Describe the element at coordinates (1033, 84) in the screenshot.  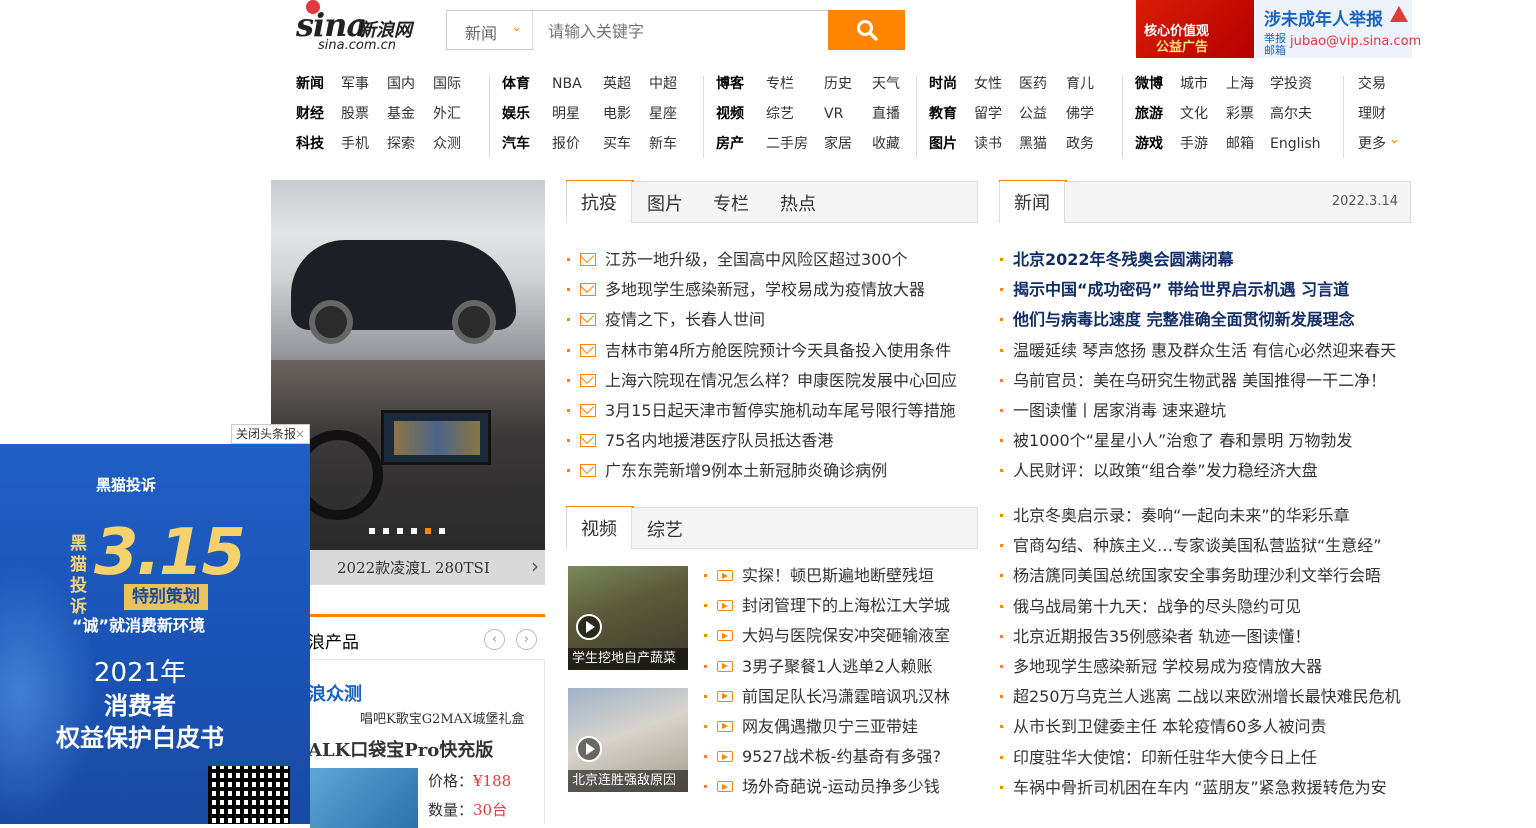
I see `nav-link: 医药` at that location.